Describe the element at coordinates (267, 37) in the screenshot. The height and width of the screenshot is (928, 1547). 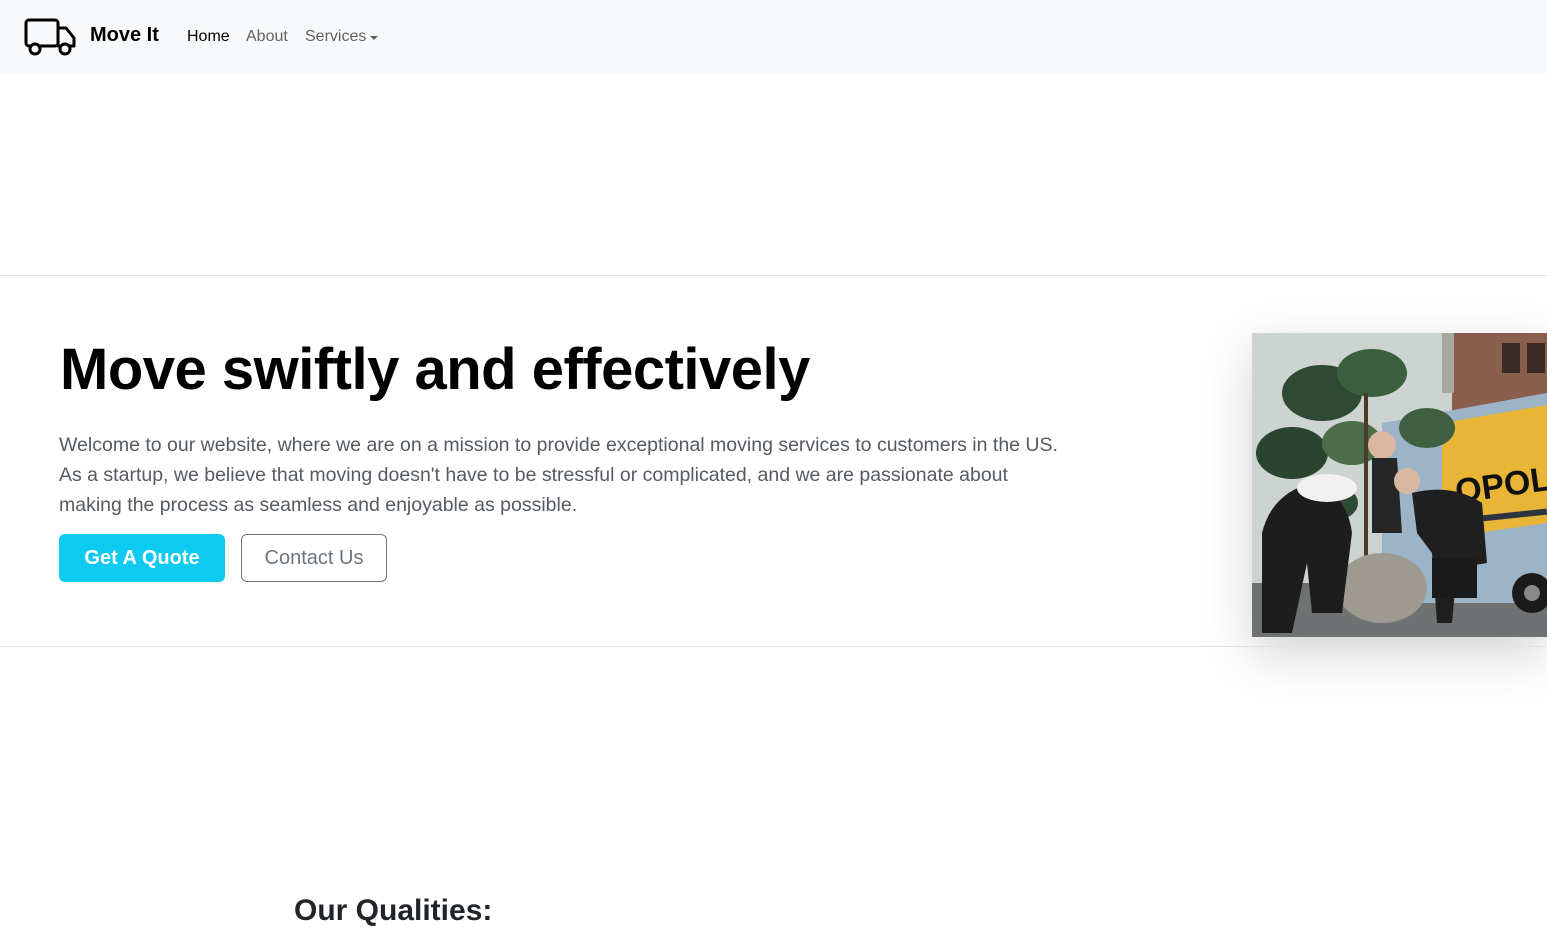
I see `nav-about-link: About` at that location.